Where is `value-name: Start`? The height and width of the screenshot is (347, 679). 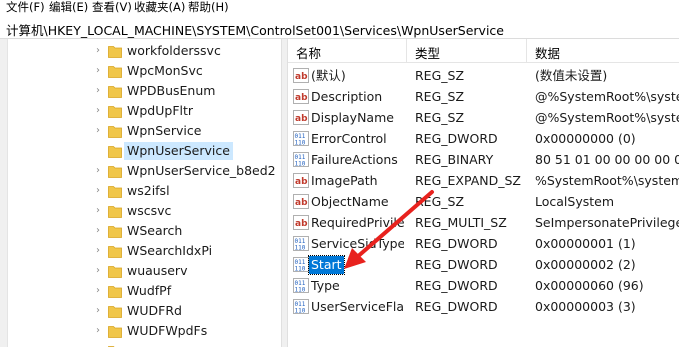
value-name: Start is located at coordinates (326, 265).